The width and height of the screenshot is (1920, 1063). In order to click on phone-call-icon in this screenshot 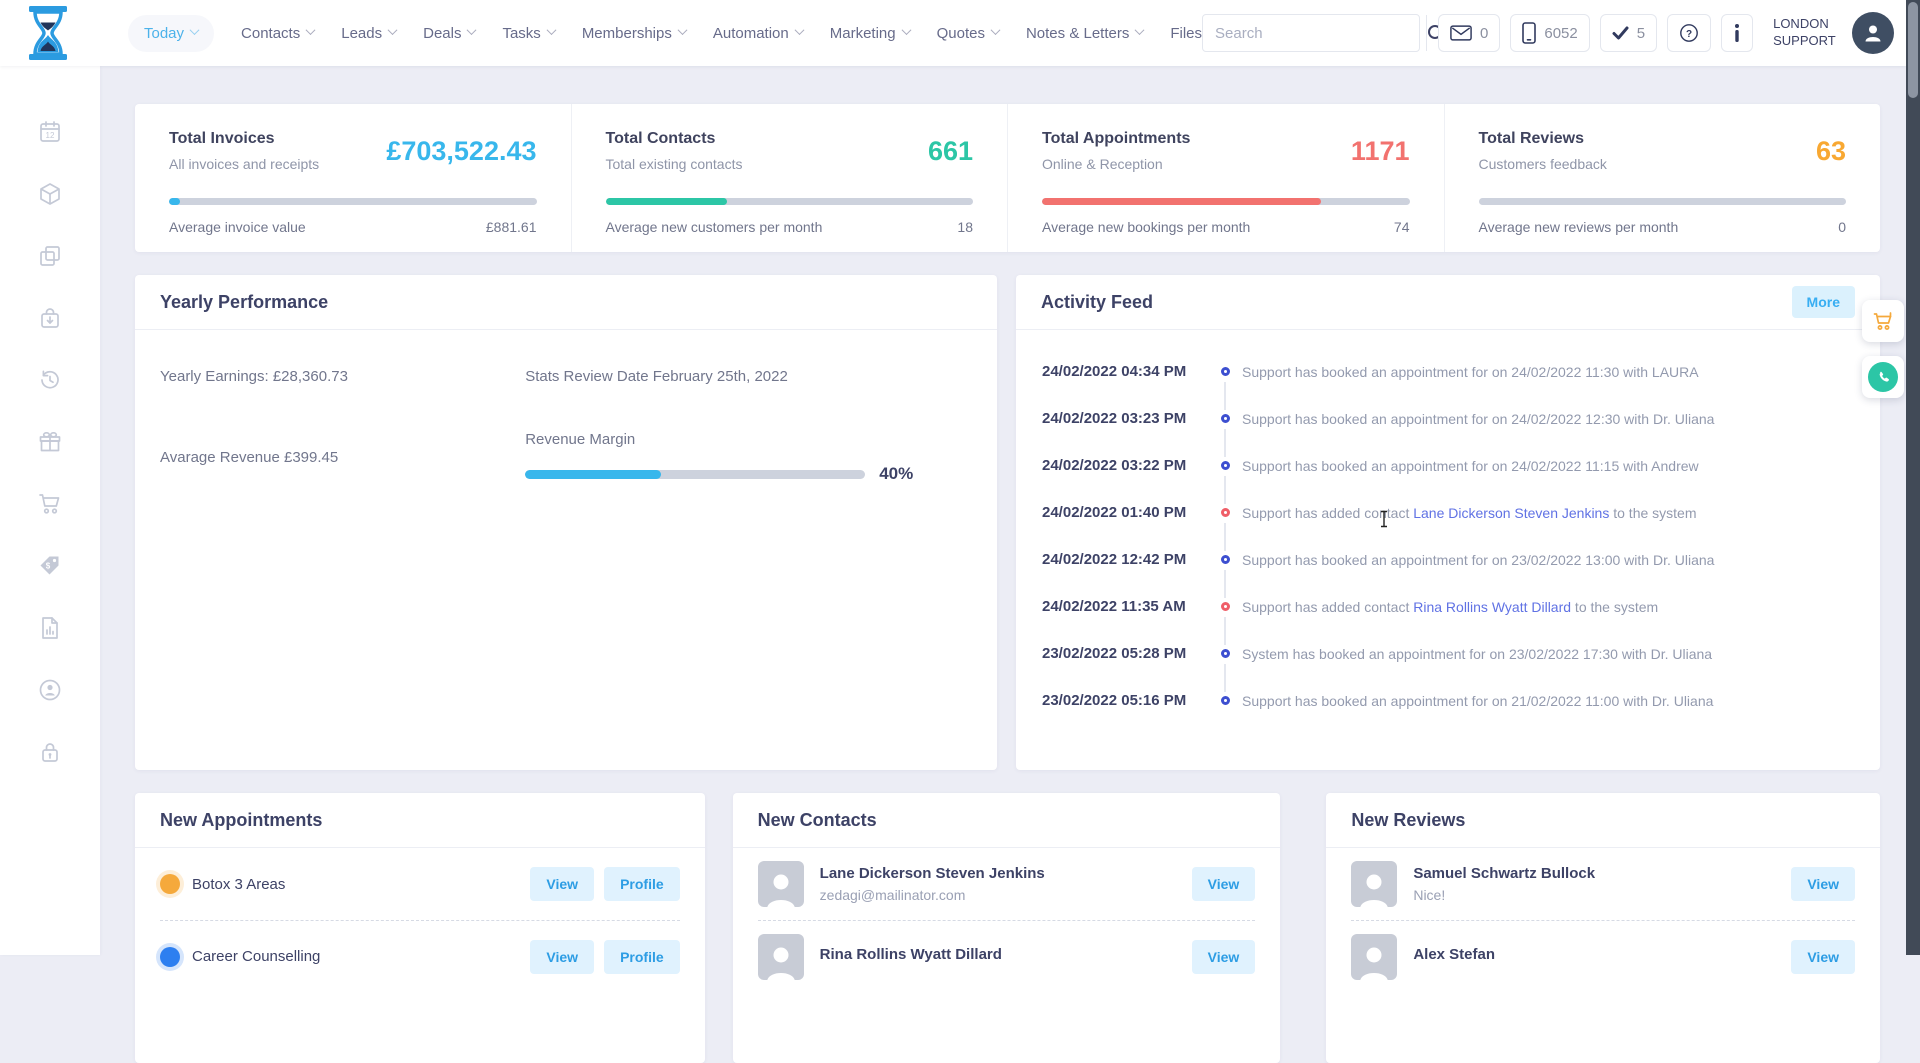, I will do `click(1883, 377)`.